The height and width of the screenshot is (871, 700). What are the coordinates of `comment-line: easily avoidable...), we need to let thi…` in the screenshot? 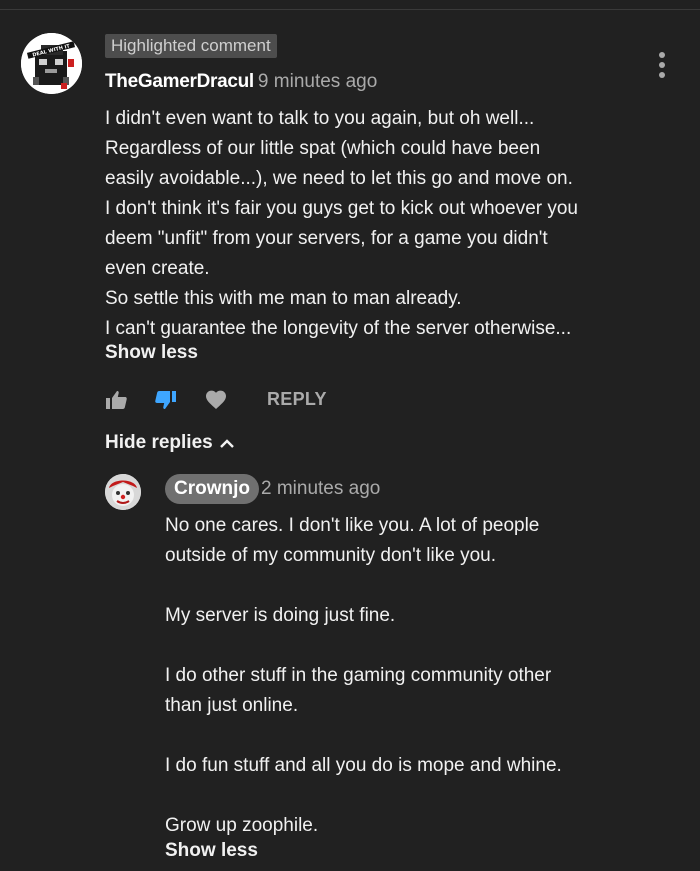 It's located at (339, 178).